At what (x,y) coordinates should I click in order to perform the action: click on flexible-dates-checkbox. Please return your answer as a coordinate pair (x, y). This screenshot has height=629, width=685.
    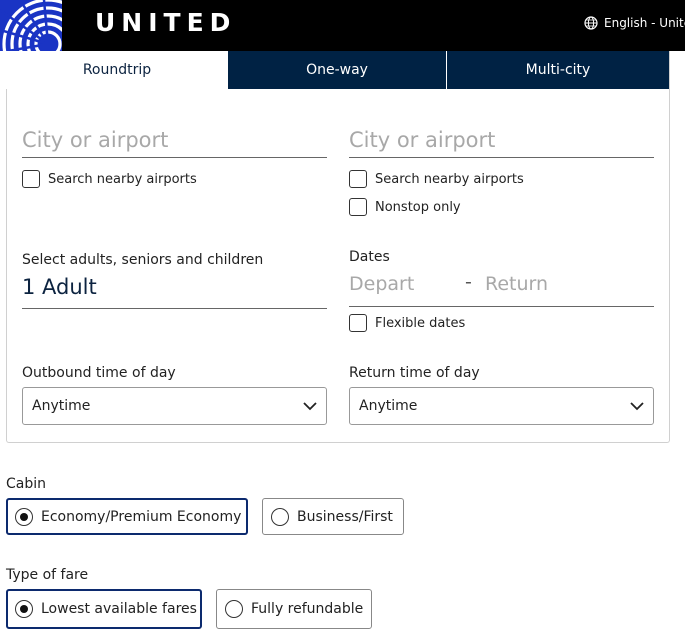
    Looking at the image, I should click on (358, 323).